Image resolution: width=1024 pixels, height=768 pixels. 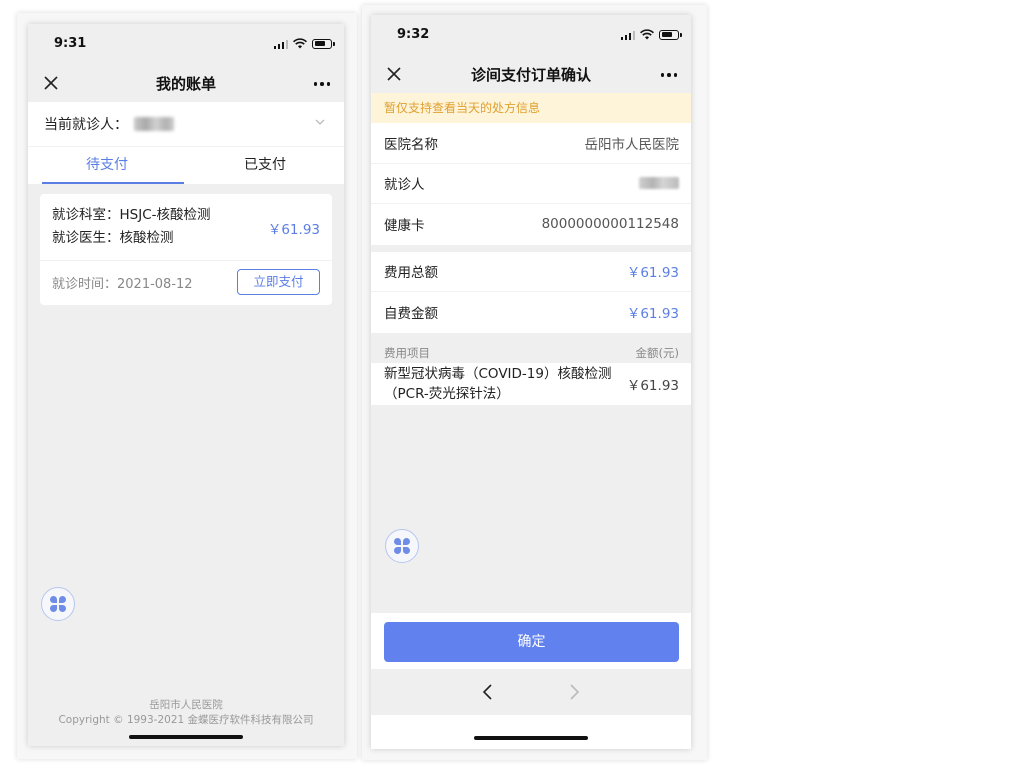 I want to click on page-title: 我的账单, so click(x=185, y=83).